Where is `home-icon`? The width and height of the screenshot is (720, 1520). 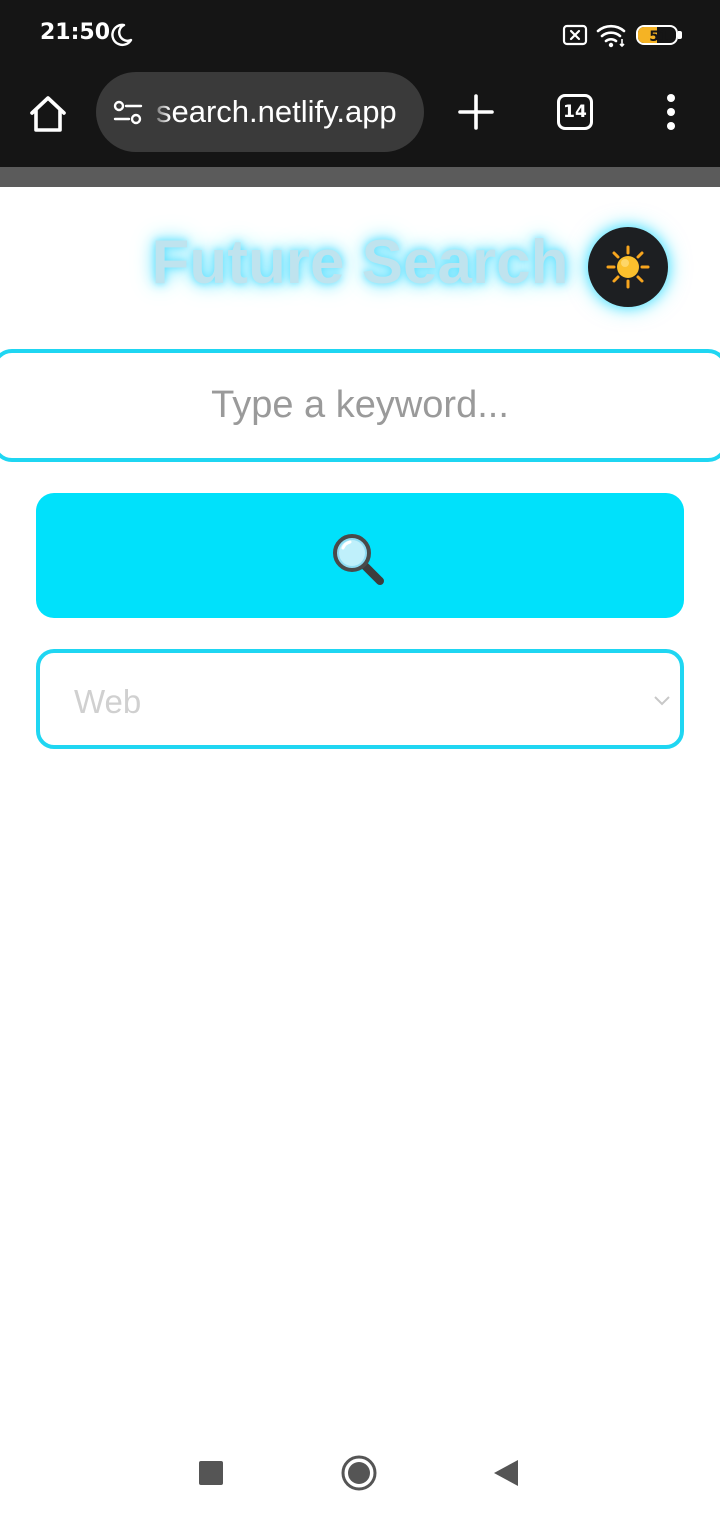
home-icon is located at coordinates (48, 114).